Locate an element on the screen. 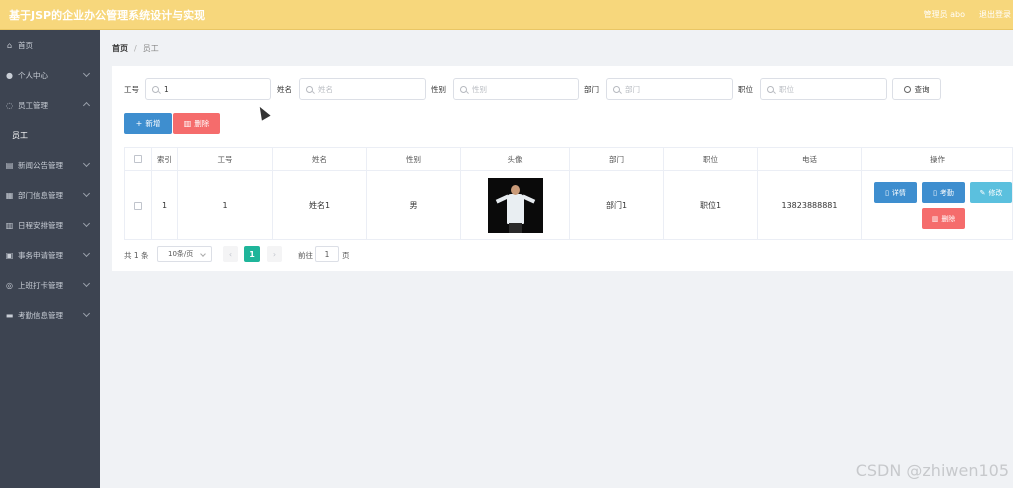 This screenshot has width=1013, height=488. table-cell-dept: 部门1 is located at coordinates (617, 205).